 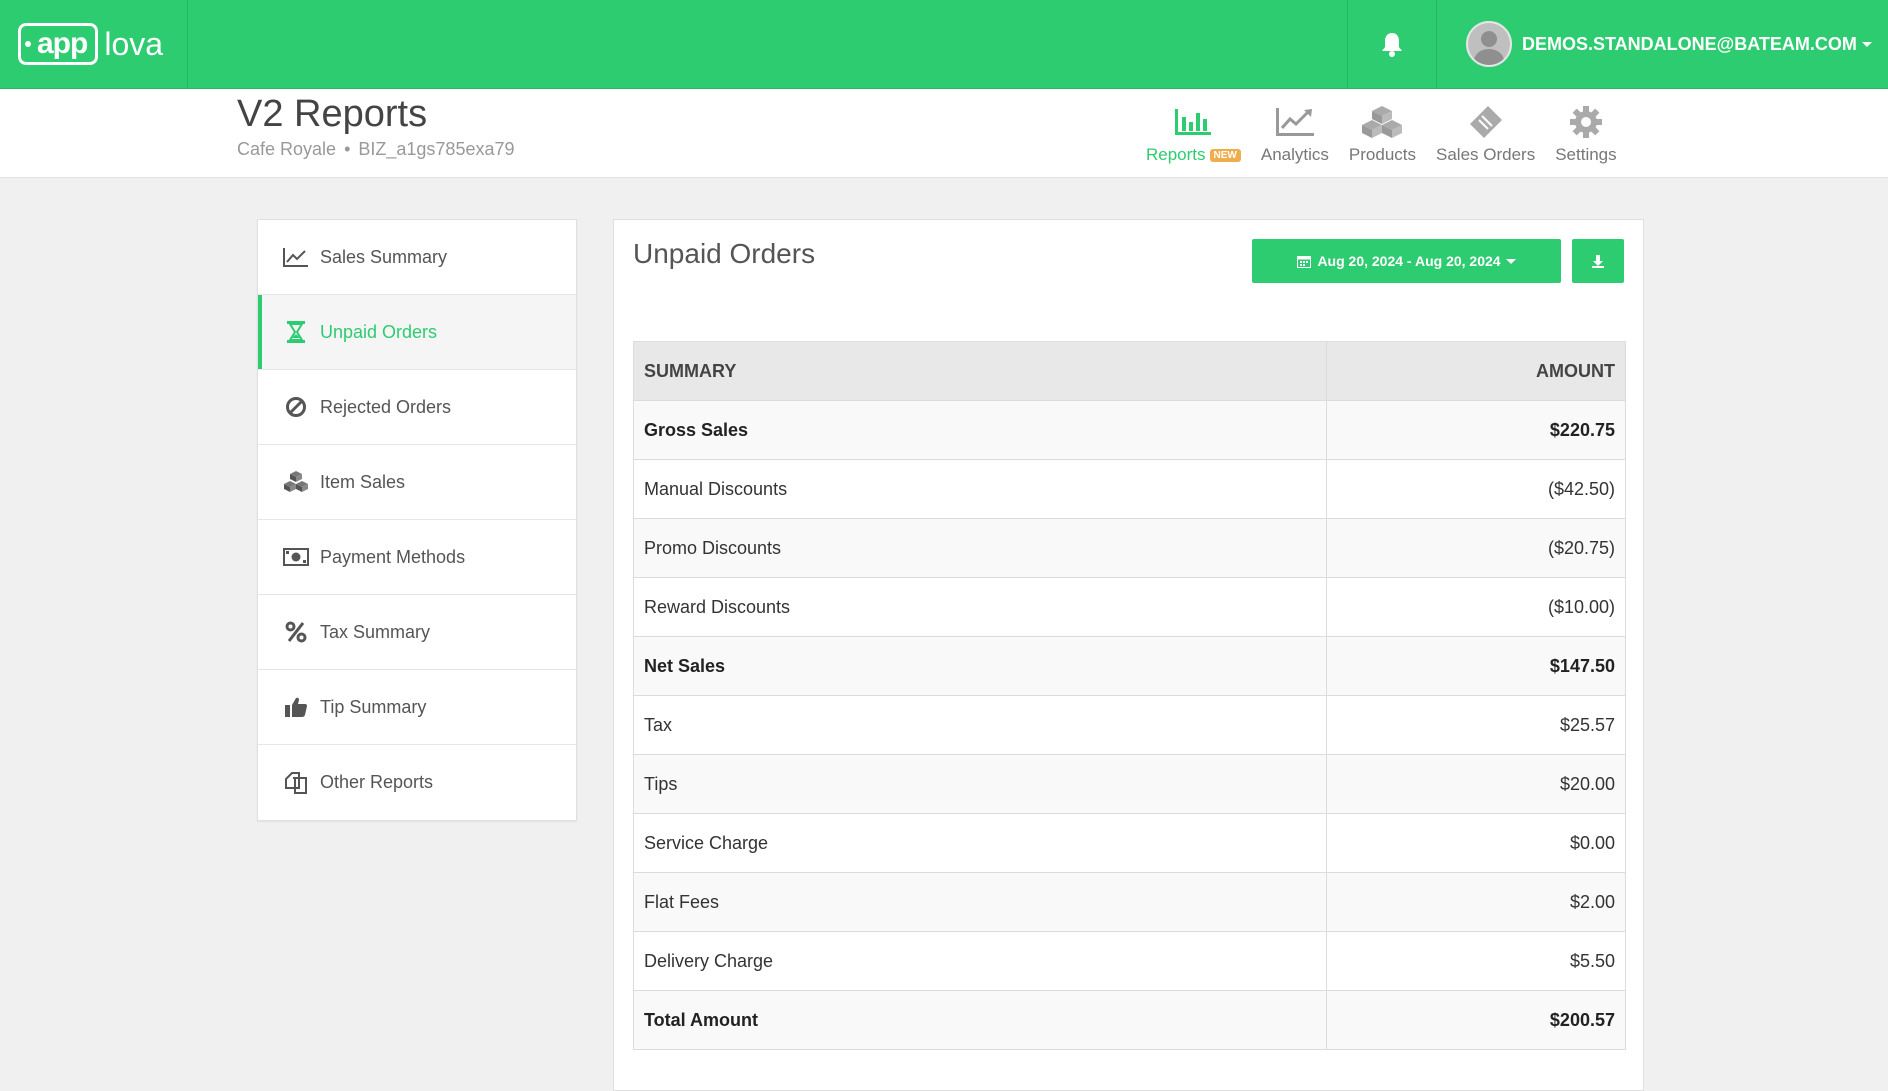 I want to click on download-icon, so click(x=1598, y=261).